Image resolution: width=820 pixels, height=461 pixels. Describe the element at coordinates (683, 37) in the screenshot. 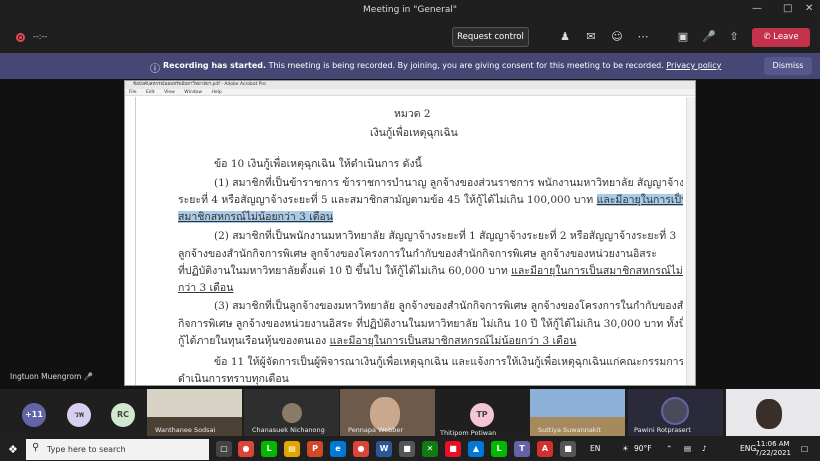

I see `camera-icon: ▣` at that location.